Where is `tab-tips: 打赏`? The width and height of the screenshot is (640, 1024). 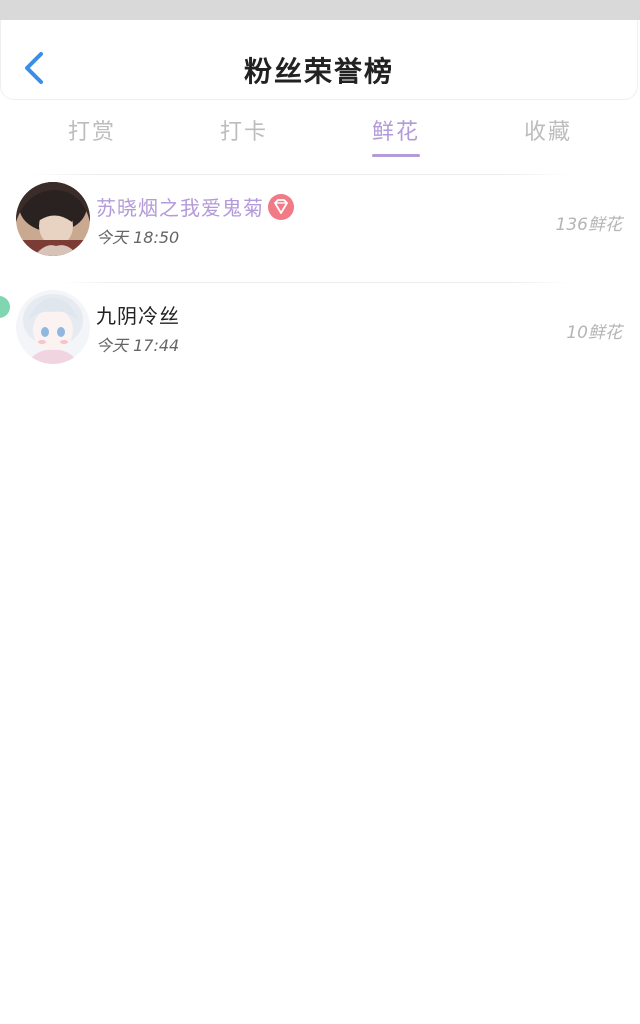 tab-tips: 打赏 is located at coordinates (92, 130).